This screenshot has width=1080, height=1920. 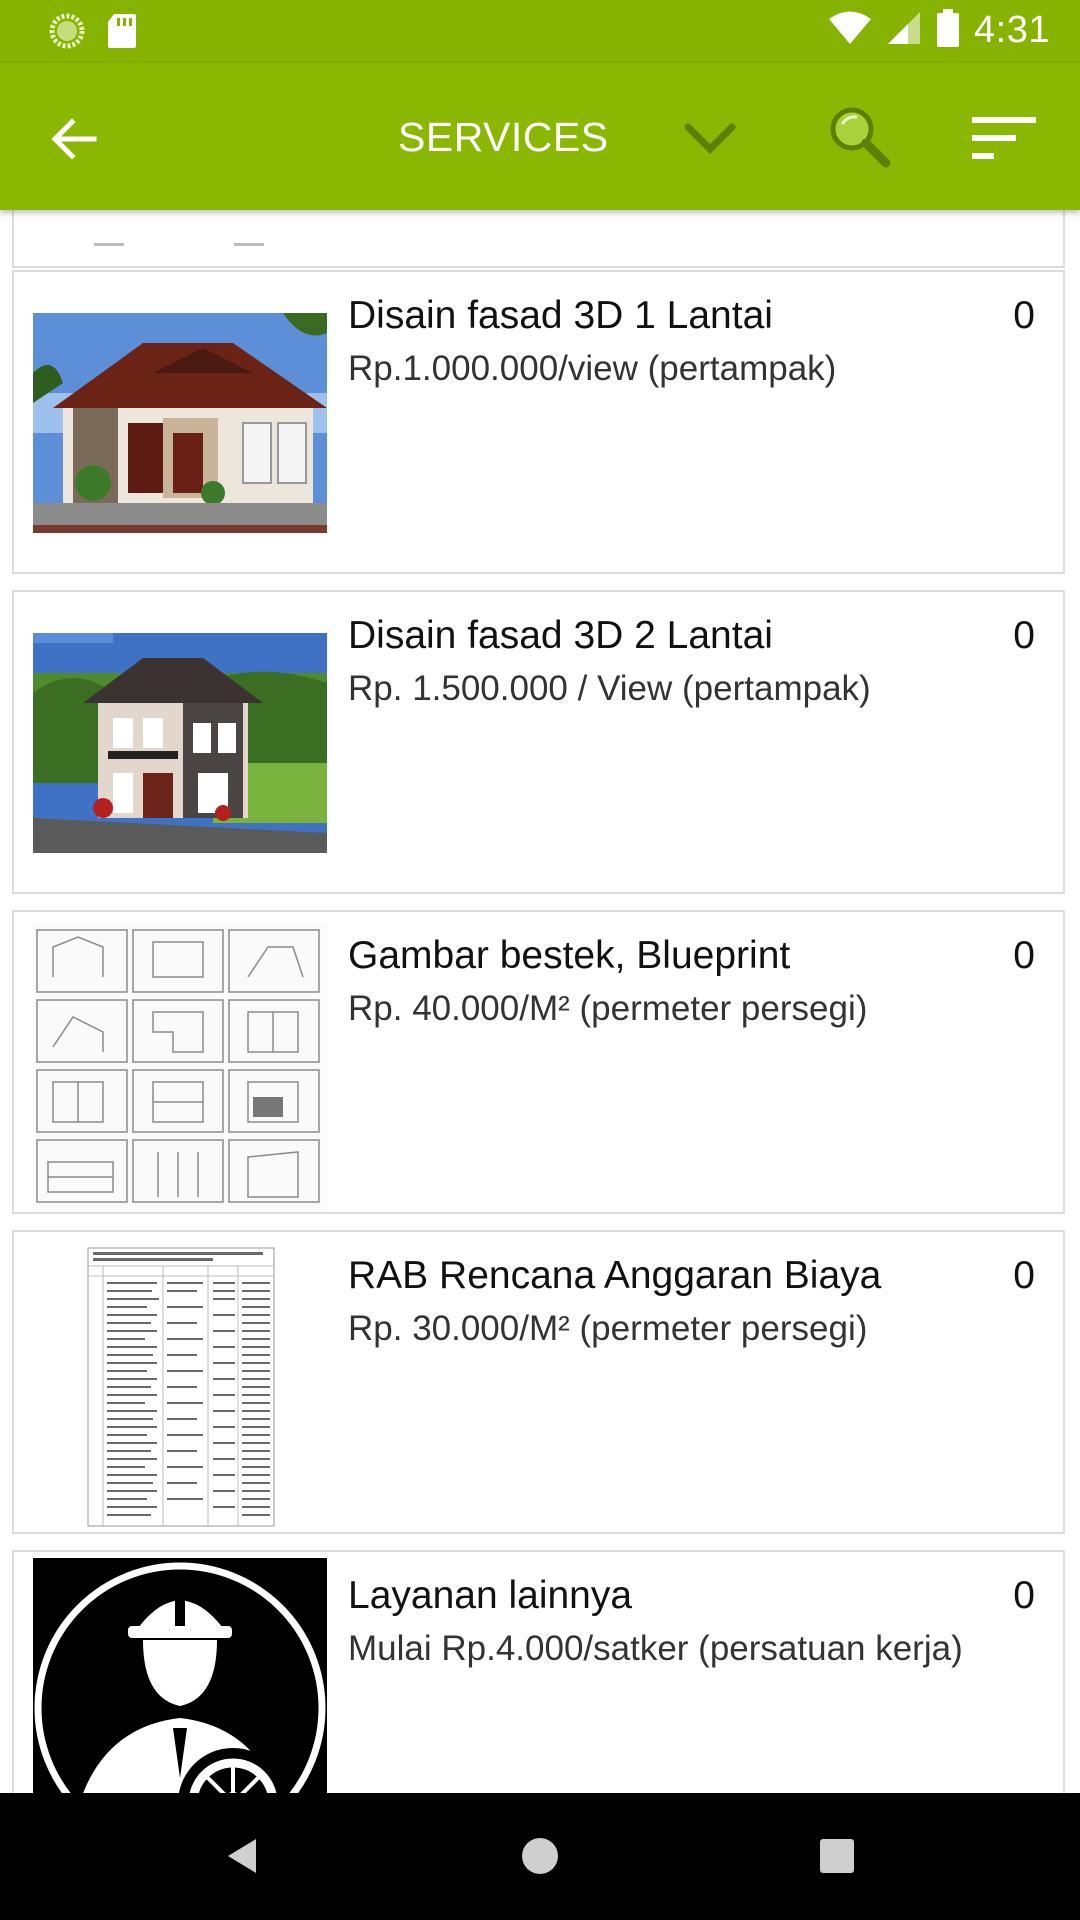 I want to click on app-bar: SERVICES, so click(x=540, y=136).